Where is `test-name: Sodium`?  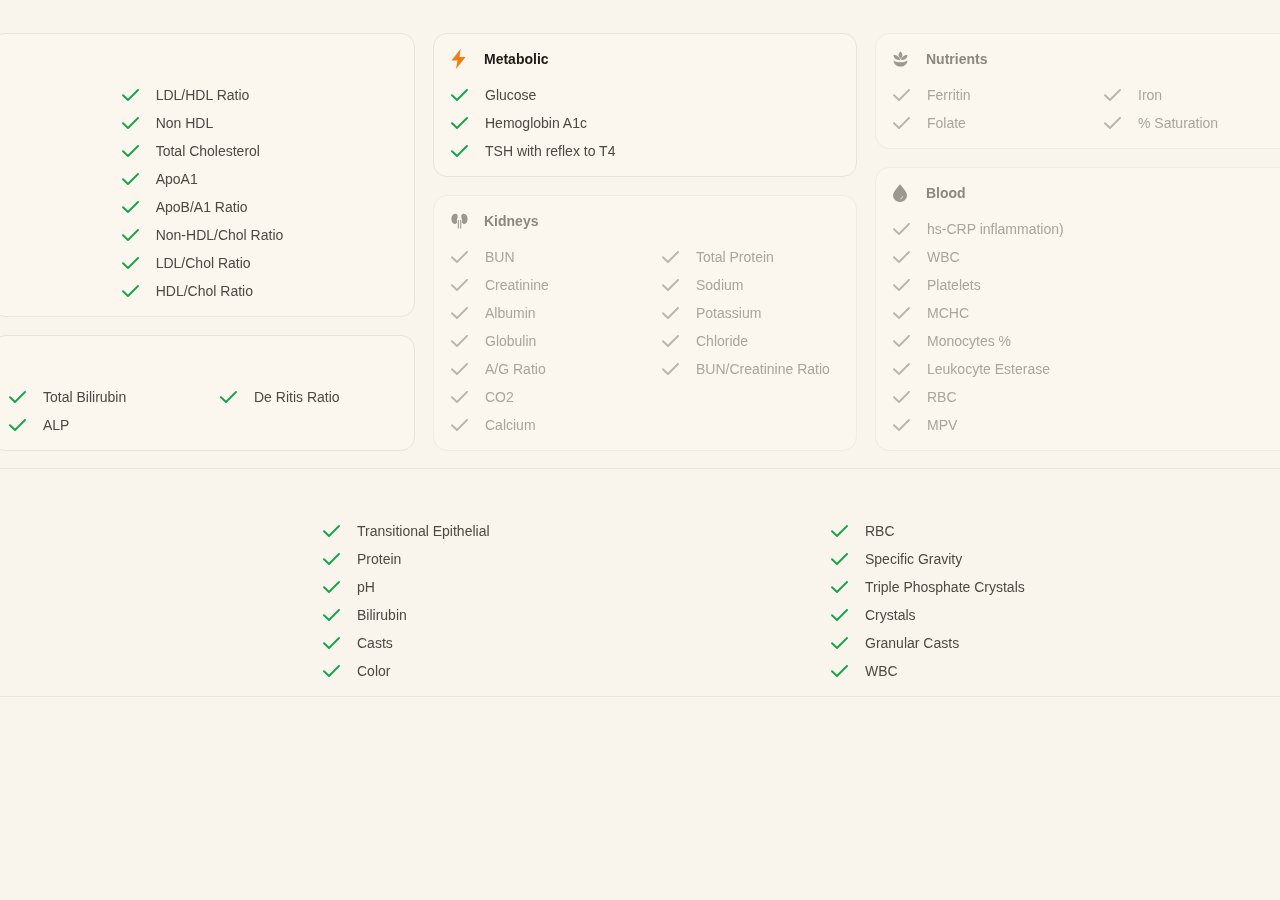 test-name: Sodium is located at coordinates (720, 285).